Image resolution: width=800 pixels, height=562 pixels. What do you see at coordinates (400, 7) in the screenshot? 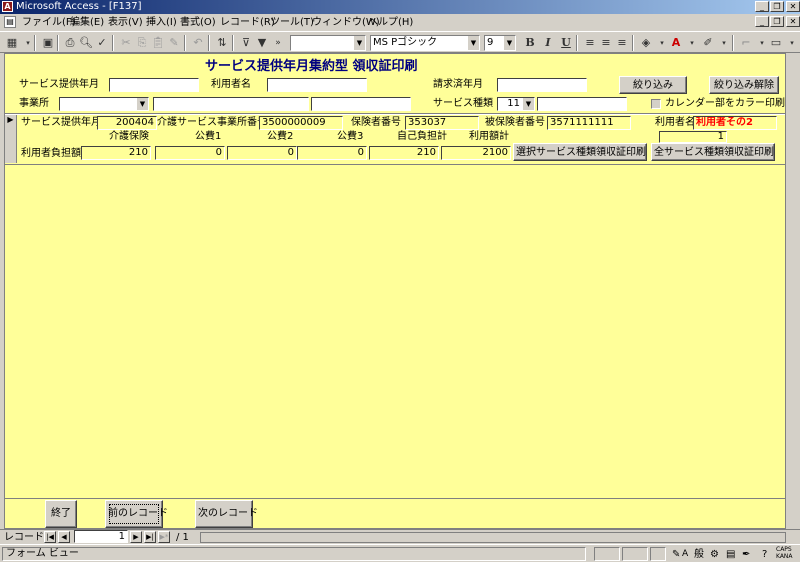
I see `title-bar: Microsoft Access - [F137]` at bounding box center [400, 7].